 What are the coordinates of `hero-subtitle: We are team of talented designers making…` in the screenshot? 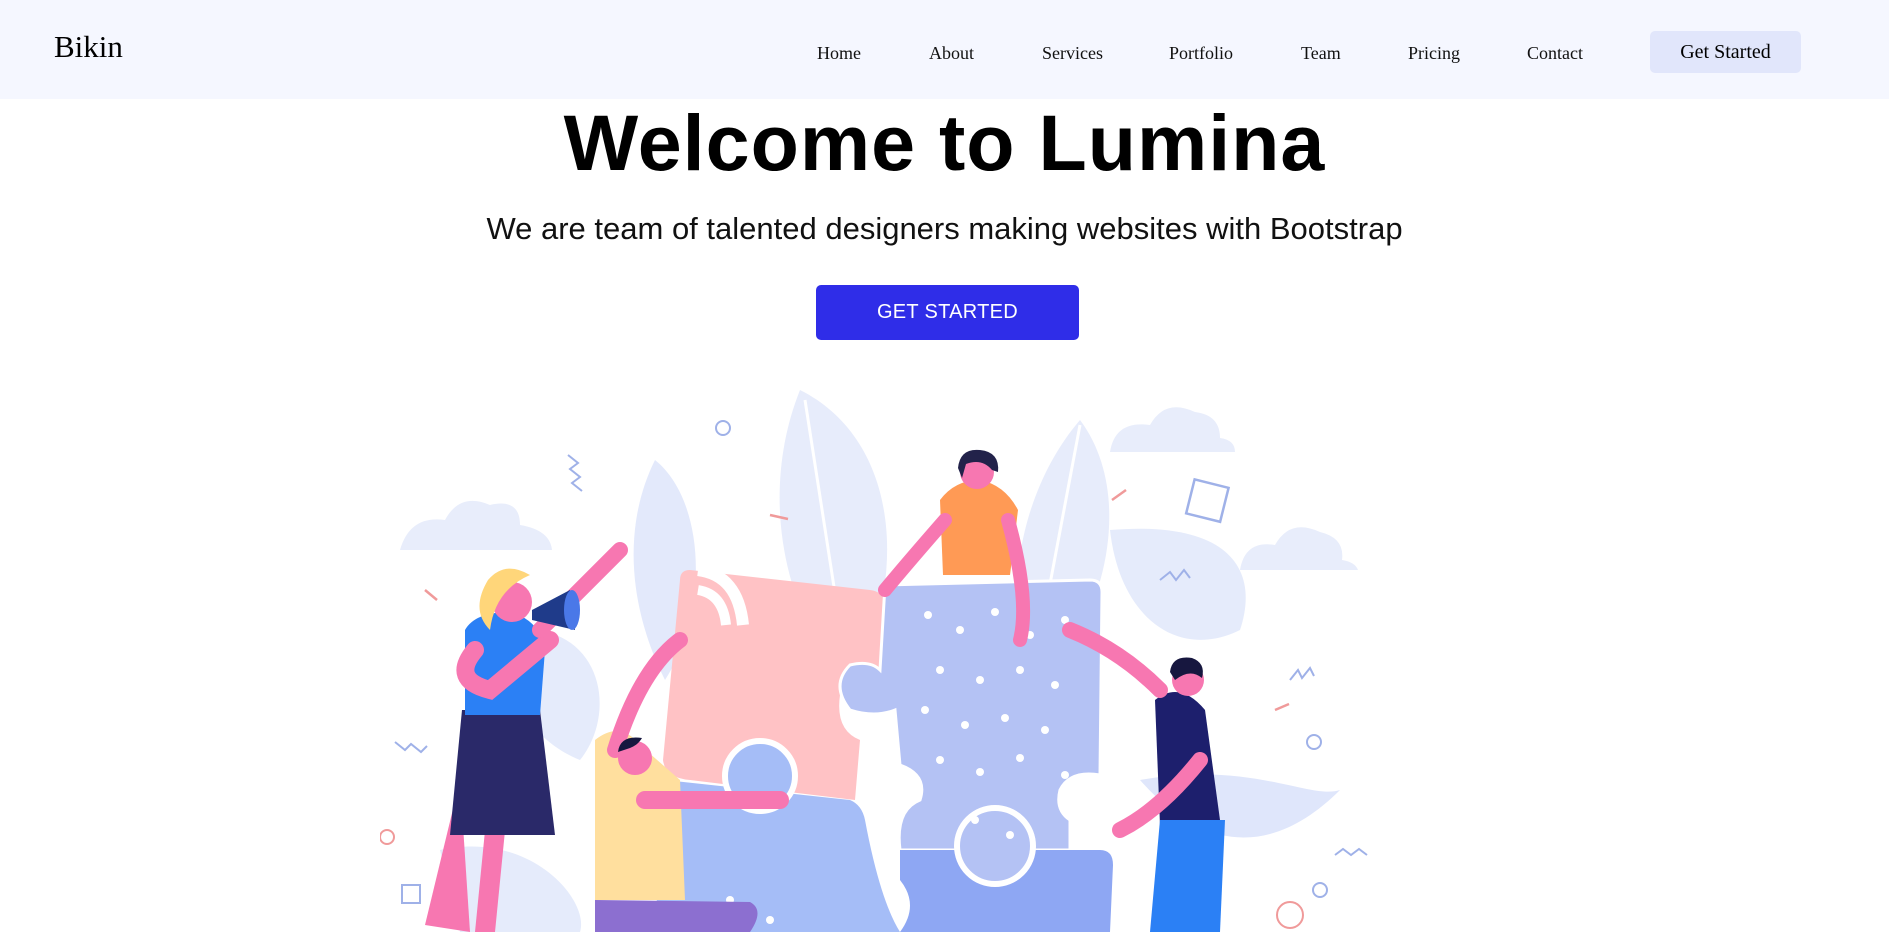 It's located at (944, 228).